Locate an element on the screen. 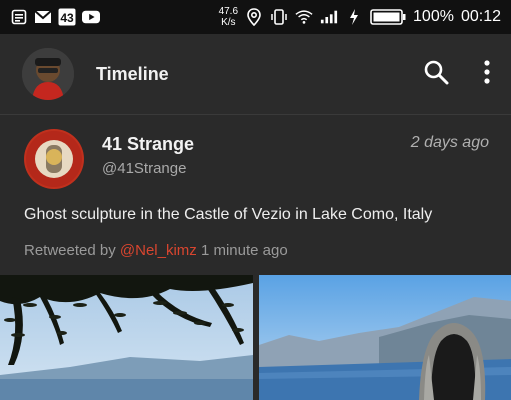  youtube-icon is located at coordinates (91, 17).